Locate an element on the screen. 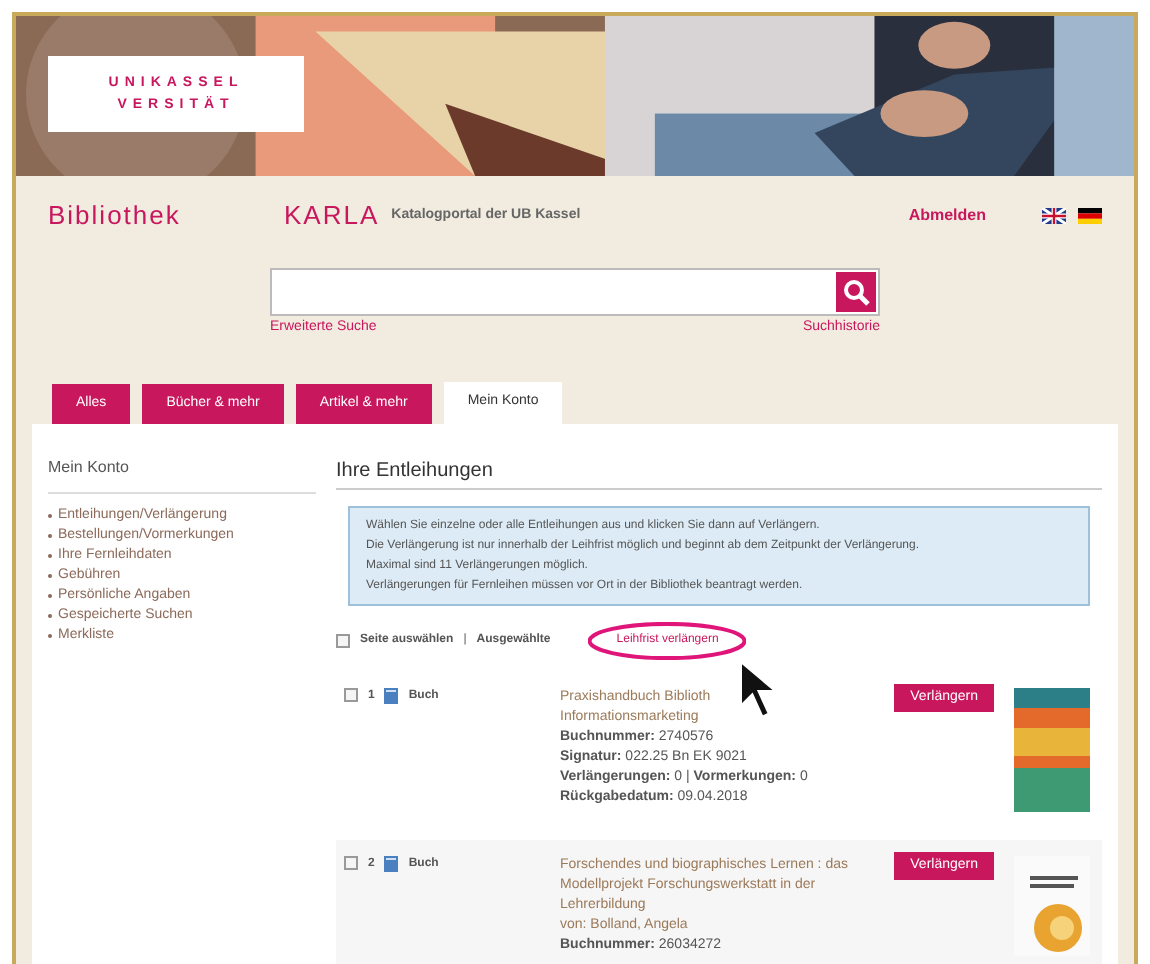  uk-flag-icon is located at coordinates (1054, 215).